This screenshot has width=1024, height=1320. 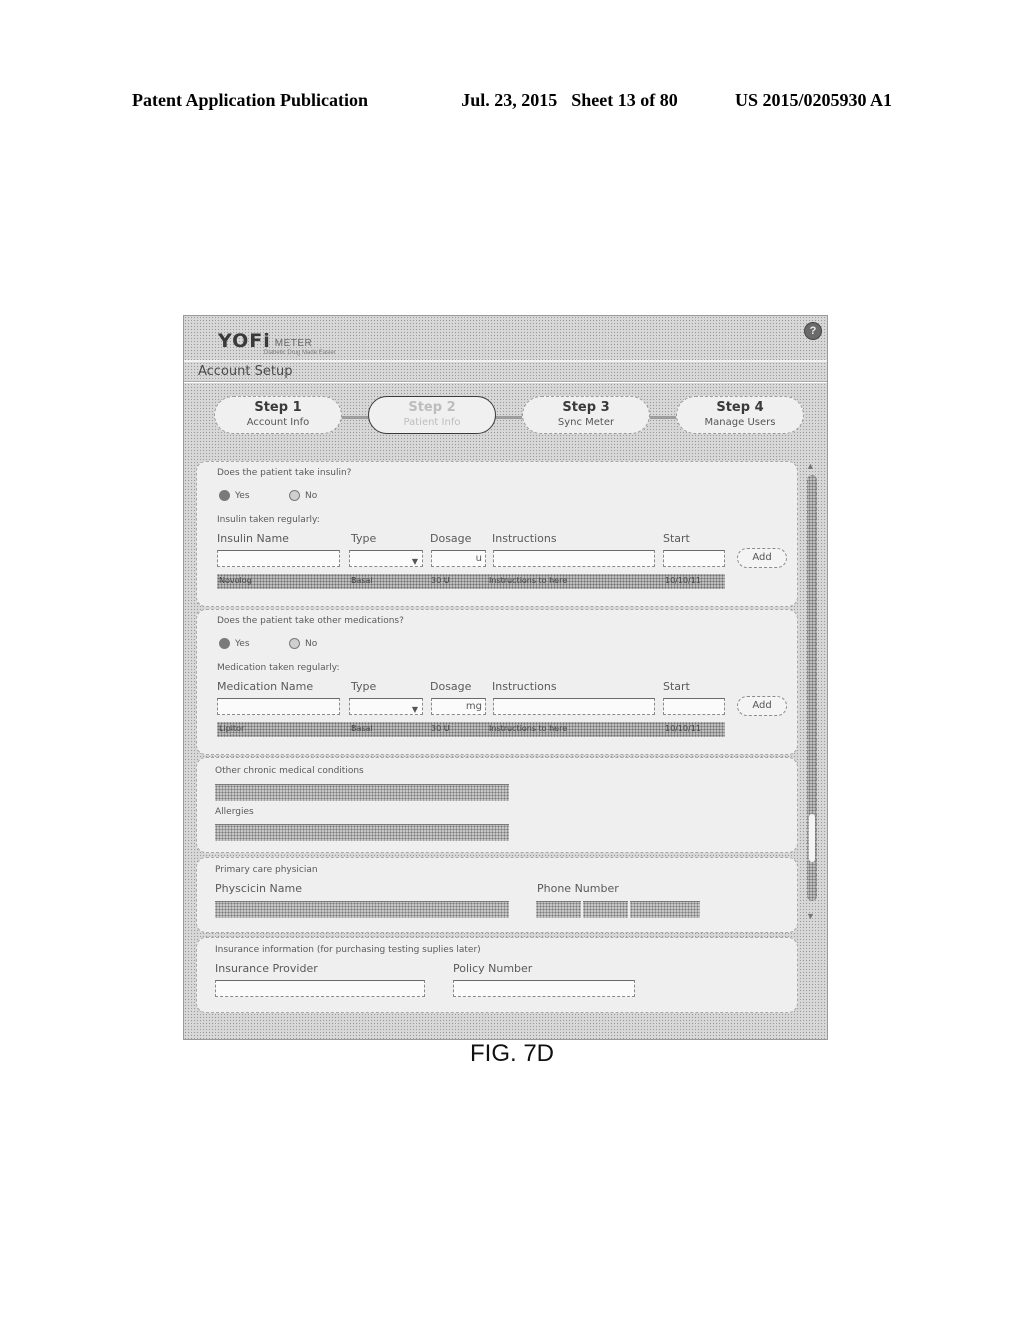 What do you see at coordinates (362, 832) in the screenshot?
I see `allergies-input` at bounding box center [362, 832].